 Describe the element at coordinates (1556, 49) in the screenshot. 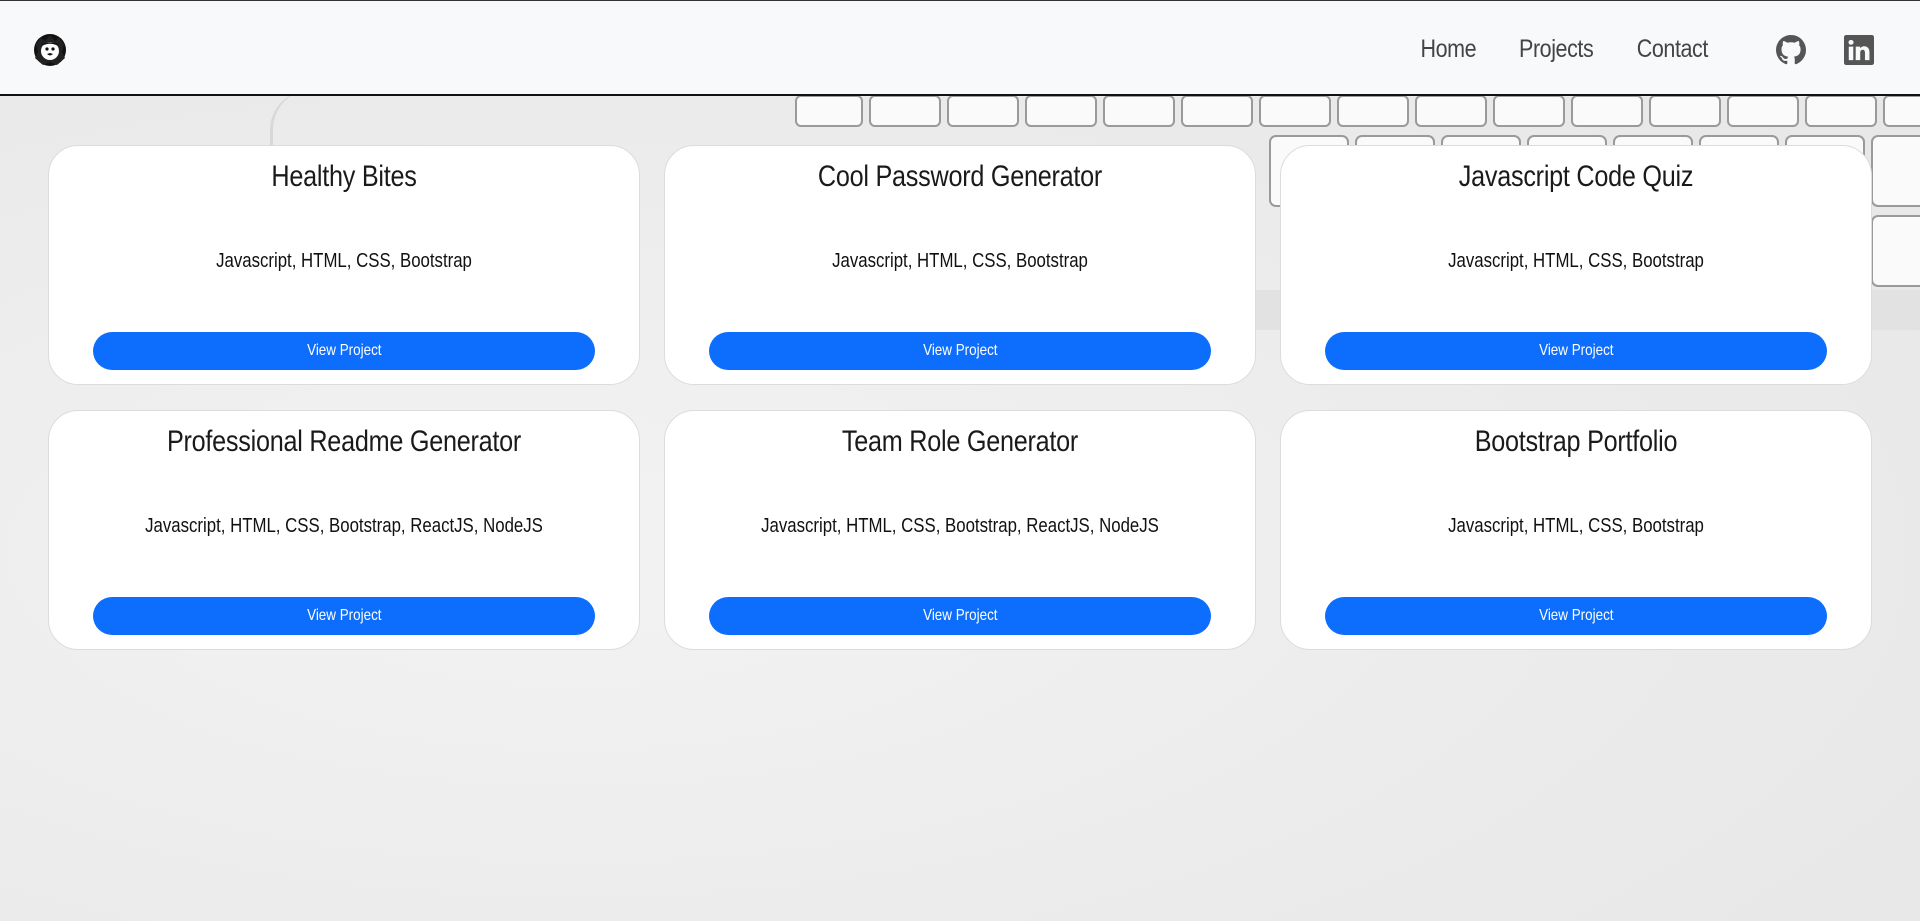

I see `nav-link-projects: Projects` at that location.